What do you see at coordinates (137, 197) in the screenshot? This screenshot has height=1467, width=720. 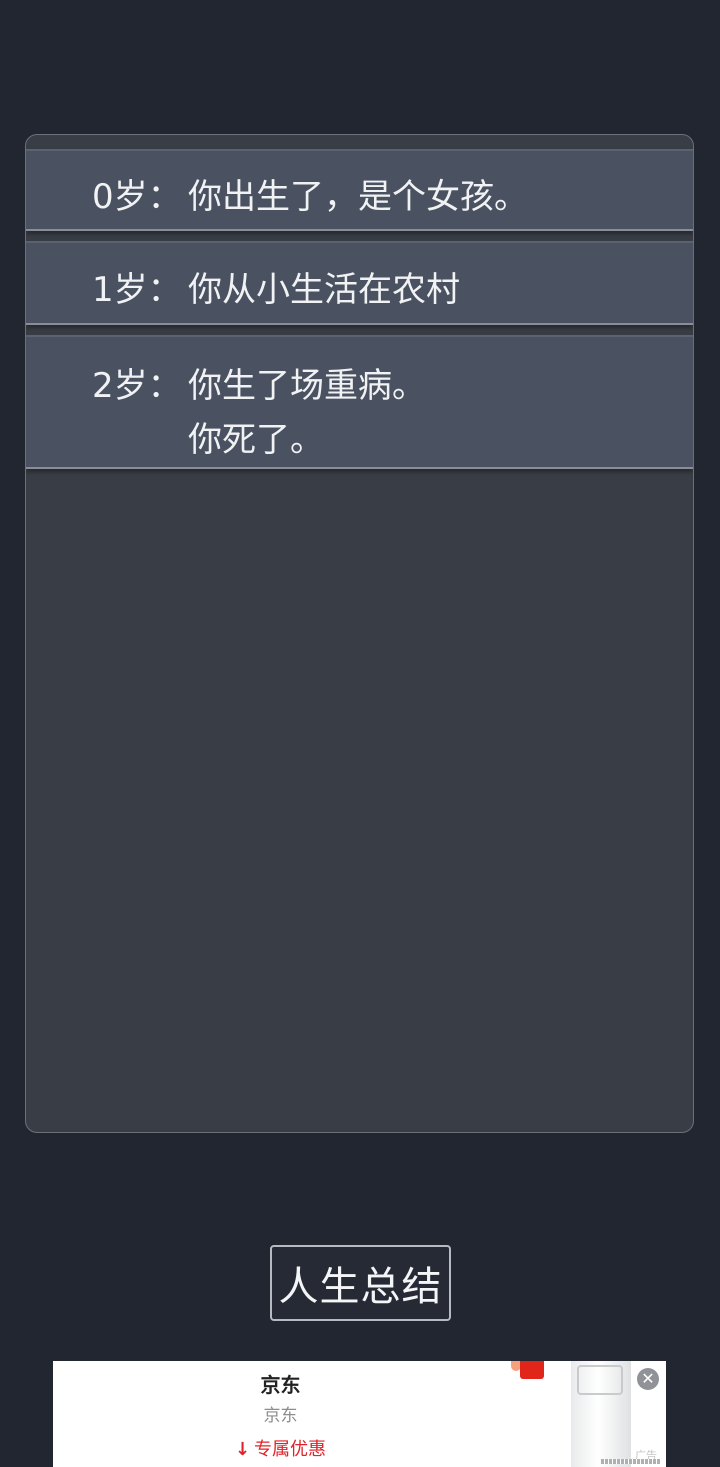 I see `age-label: 0岁：` at bounding box center [137, 197].